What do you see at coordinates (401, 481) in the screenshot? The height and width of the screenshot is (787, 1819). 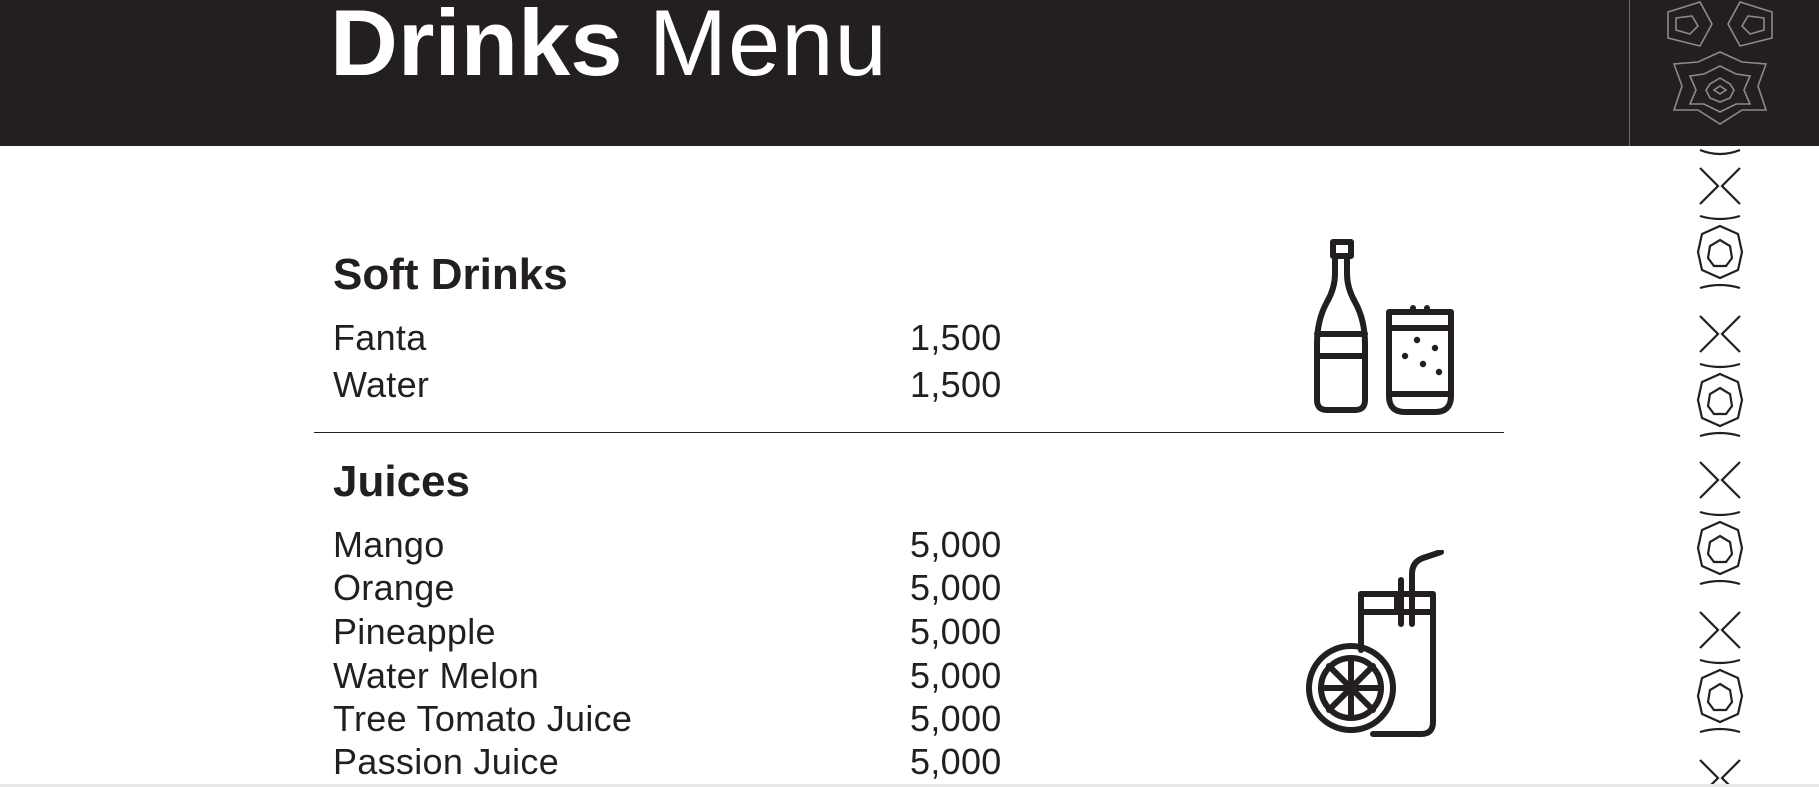 I see `section-heading-juices: Juices` at bounding box center [401, 481].